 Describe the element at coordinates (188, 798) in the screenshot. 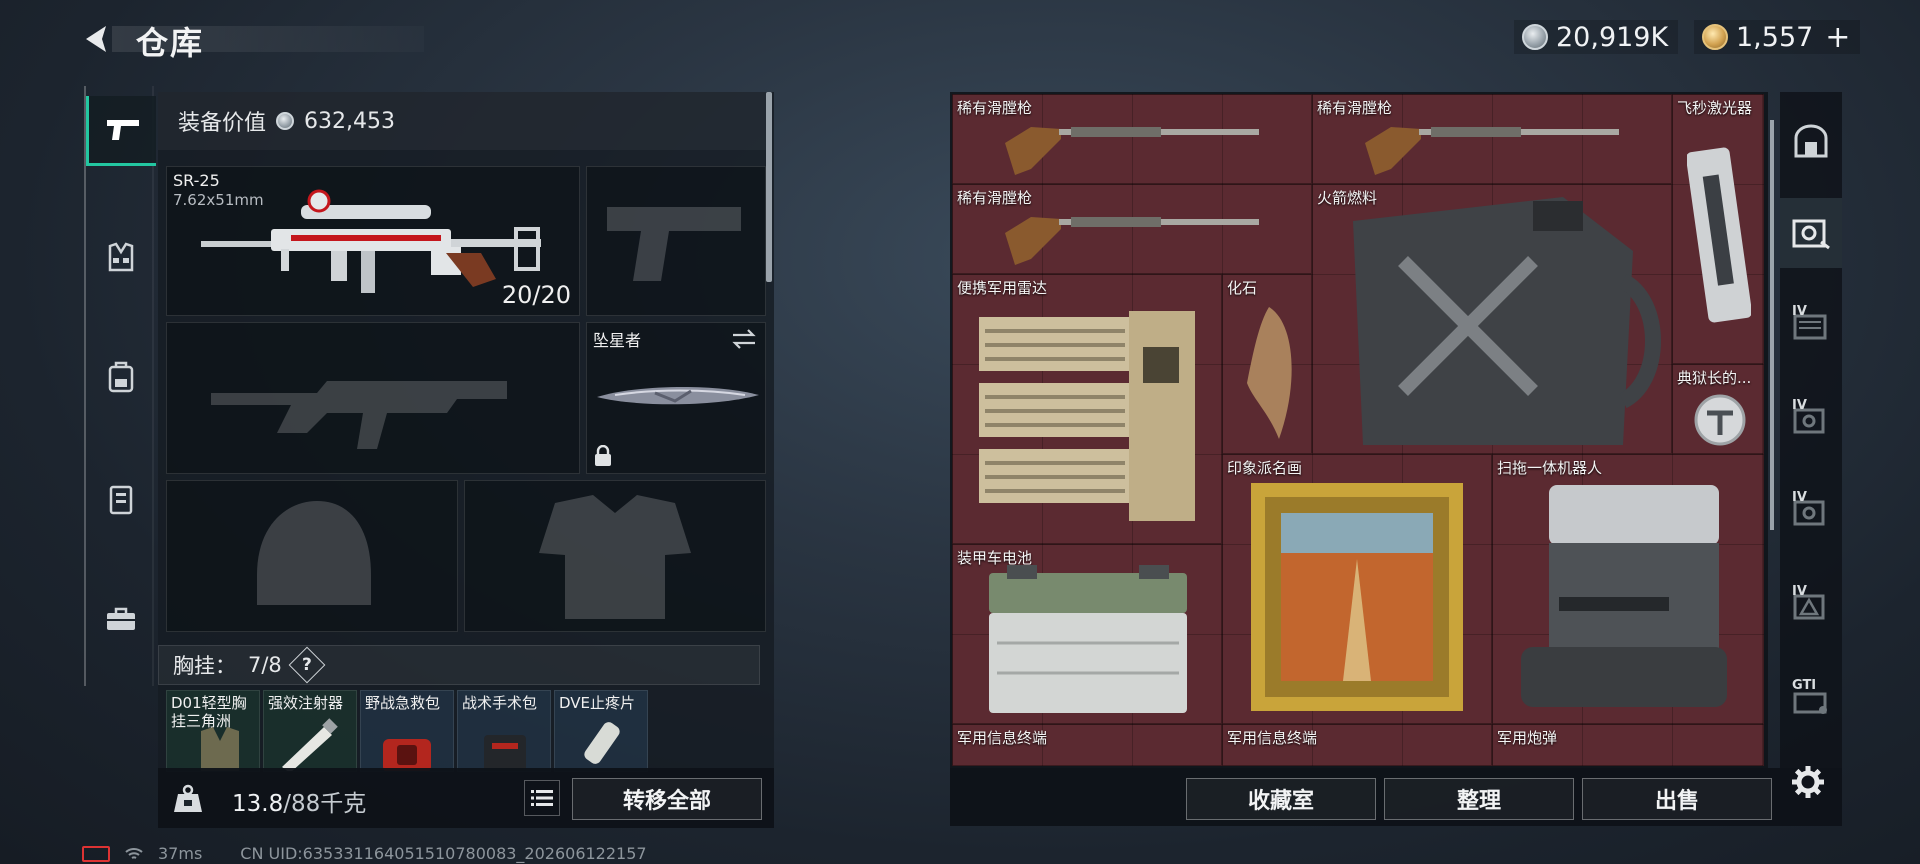

I see `weight-icon` at that location.